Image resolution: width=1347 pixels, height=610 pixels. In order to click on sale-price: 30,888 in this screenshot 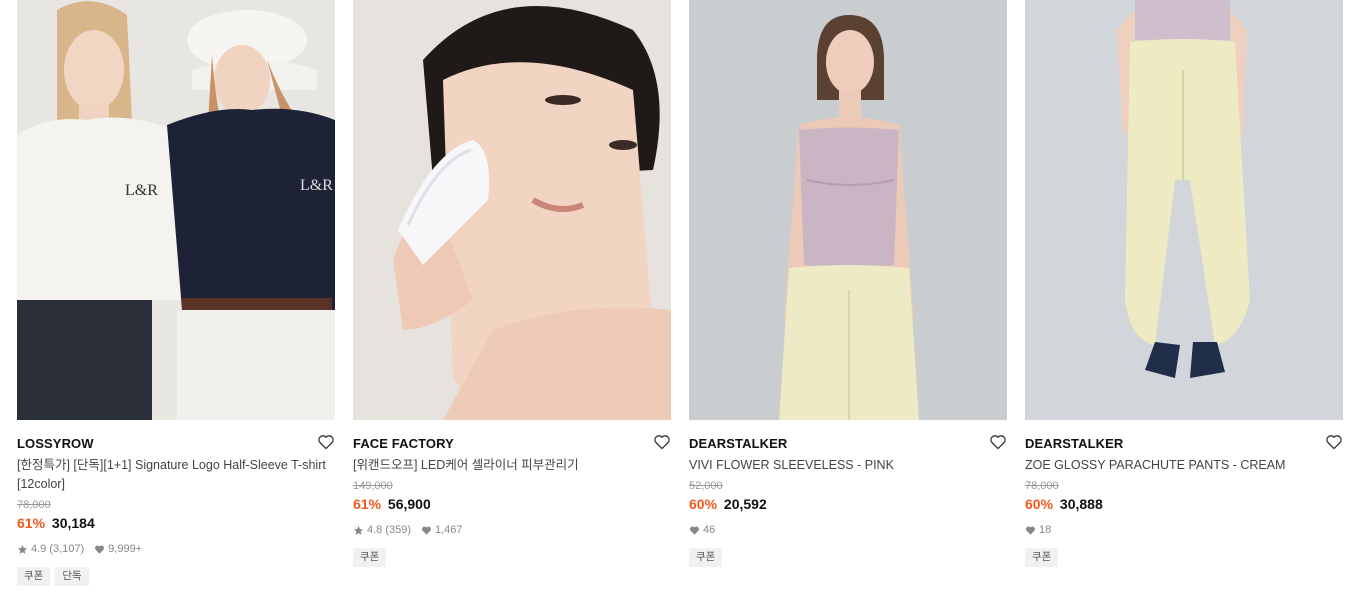, I will do `click(1081, 504)`.